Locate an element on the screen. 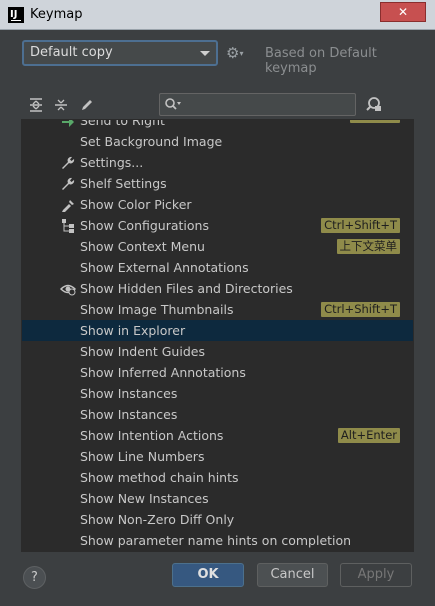 This screenshot has width=435, height=606. eye-icon is located at coordinates (68, 288).